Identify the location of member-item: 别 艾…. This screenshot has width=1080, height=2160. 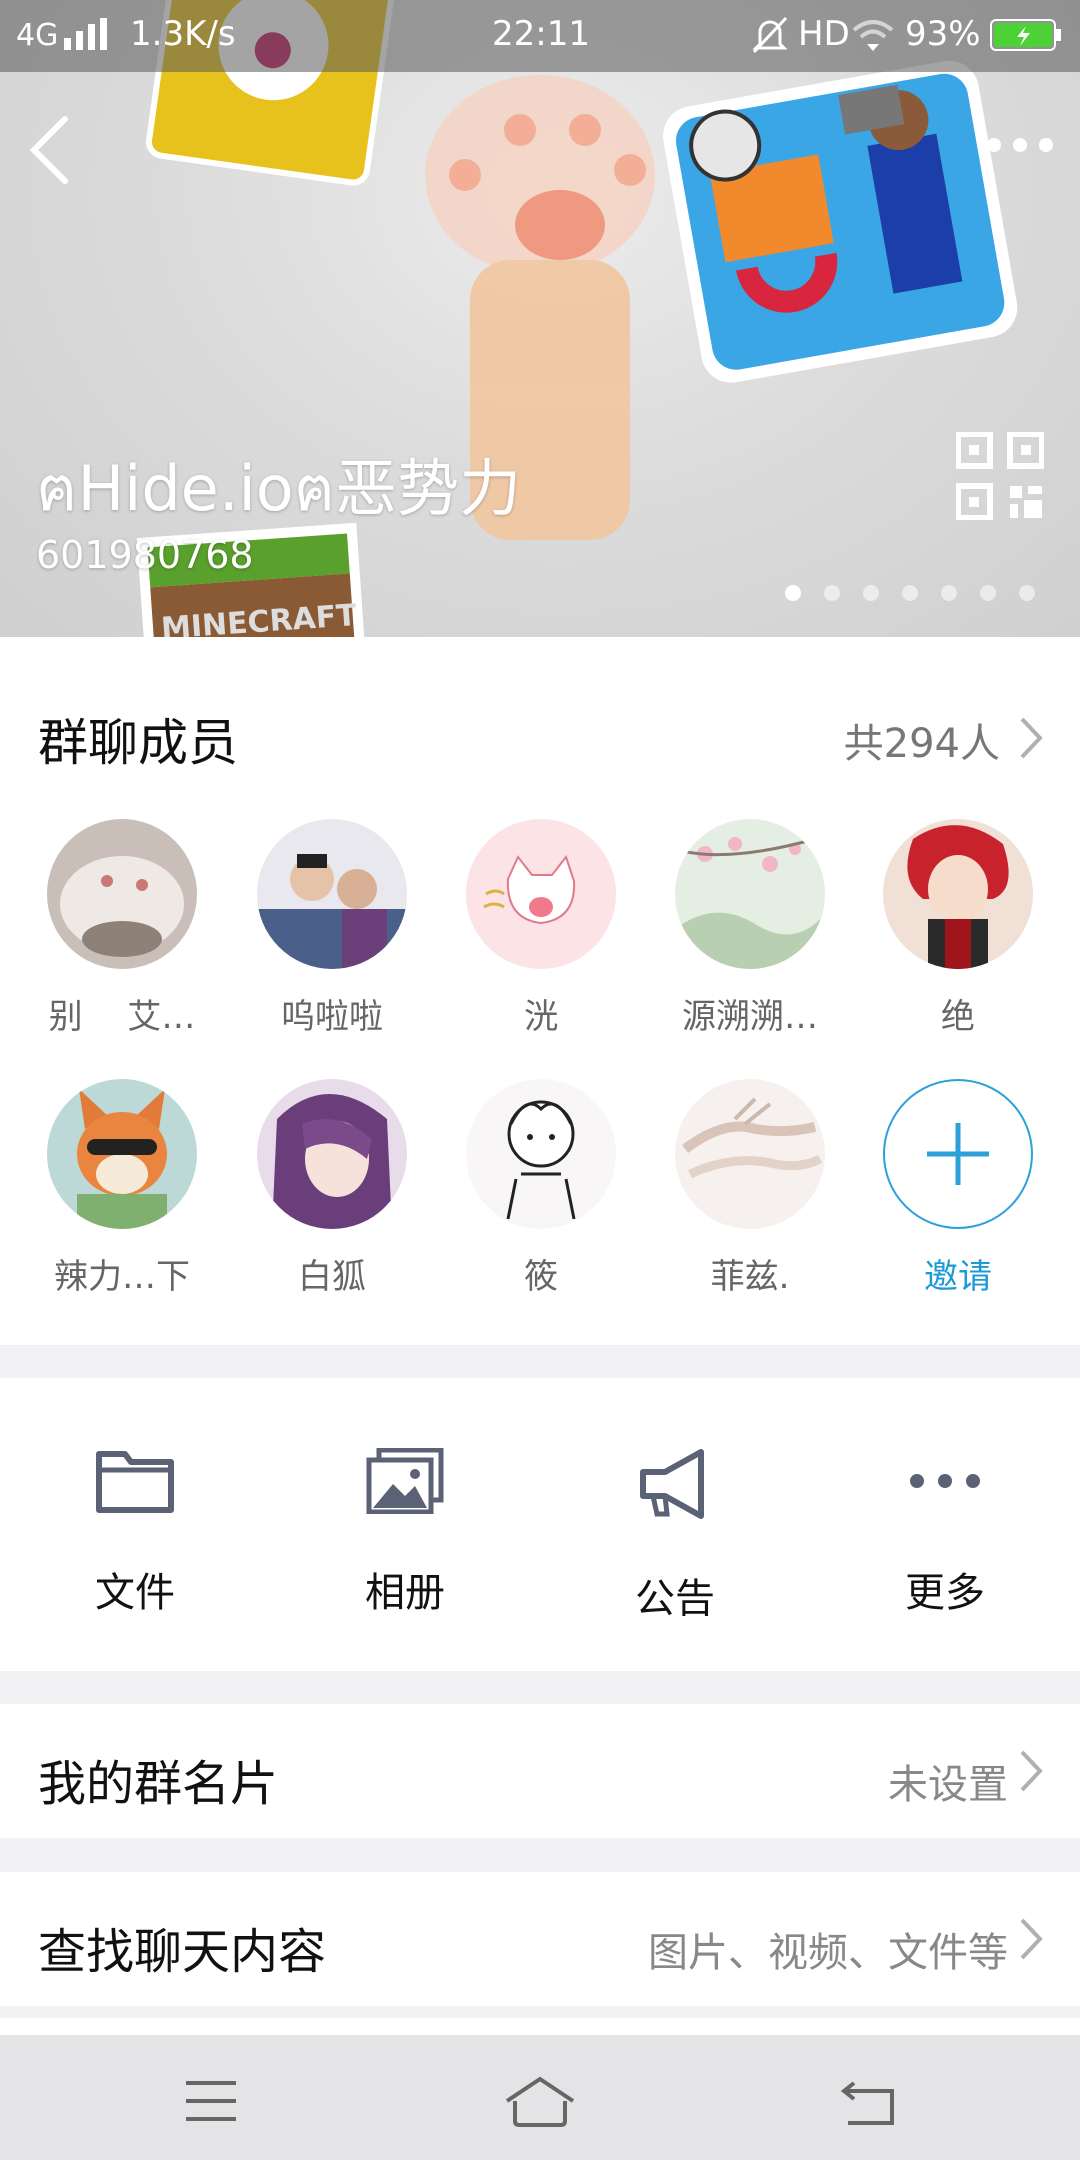
(122, 928).